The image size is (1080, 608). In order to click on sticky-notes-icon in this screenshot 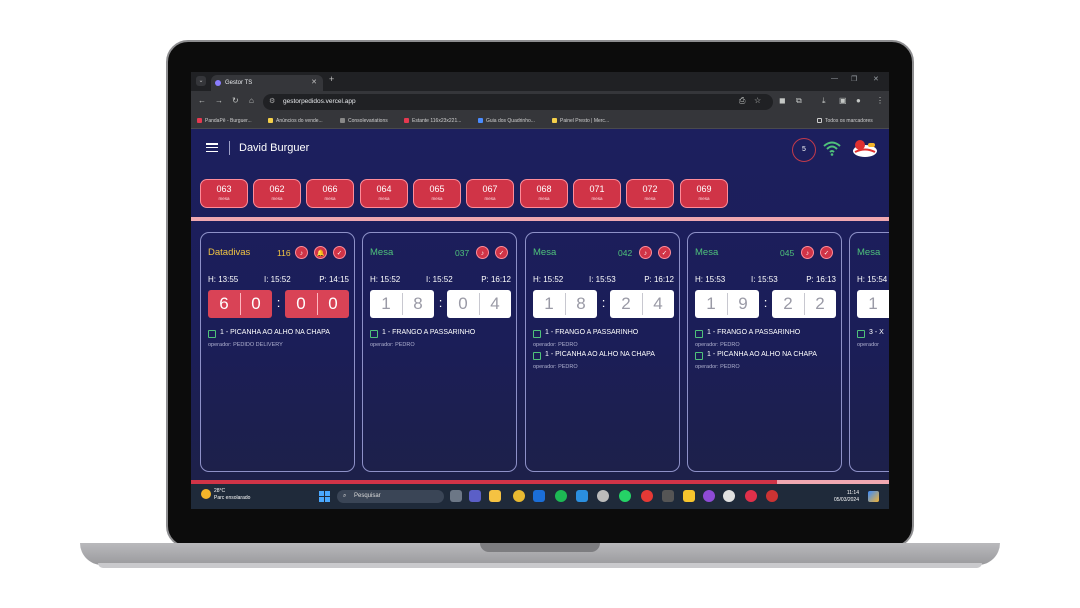, I will do `click(689, 496)`.